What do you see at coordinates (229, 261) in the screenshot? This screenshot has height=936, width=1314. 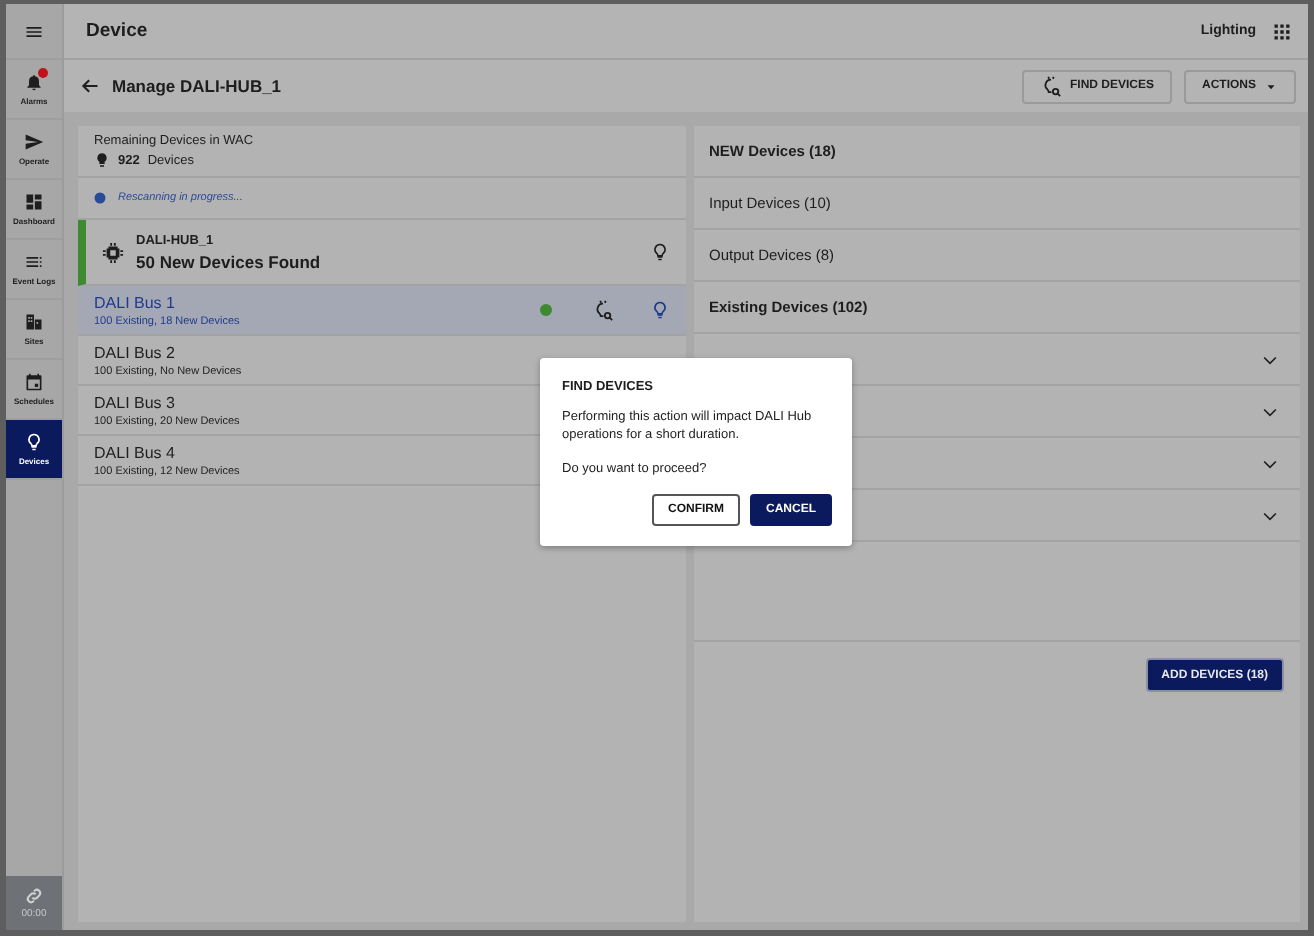 I see `hub-found-count: 50 New Devices Found` at bounding box center [229, 261].